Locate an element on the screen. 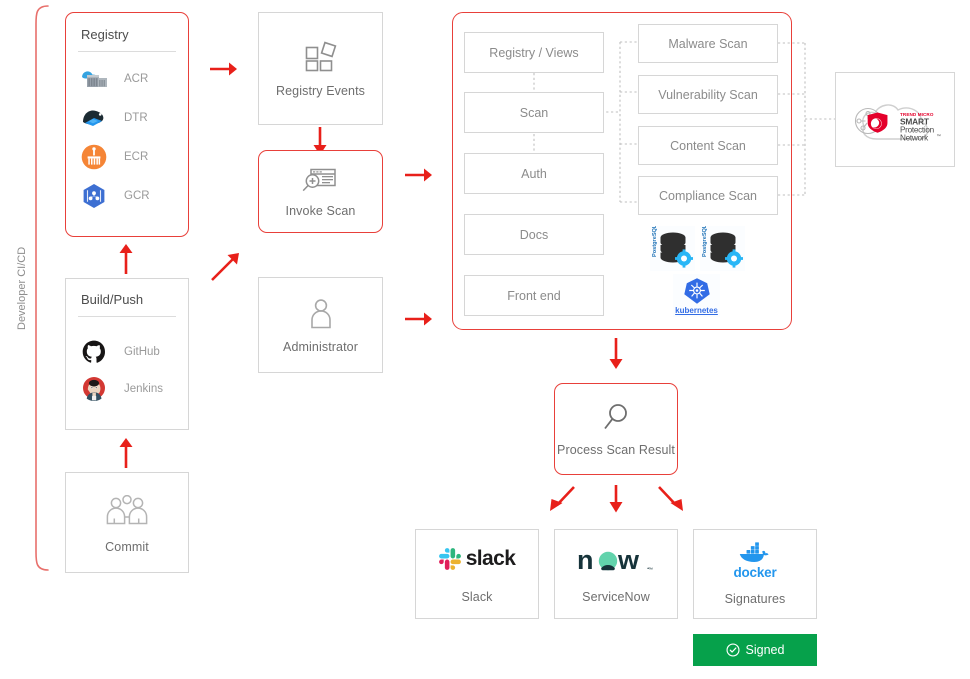 The height and width of the screenshot is (679, 970). azure-container-registry-icon is located at coordinates (94, 79).